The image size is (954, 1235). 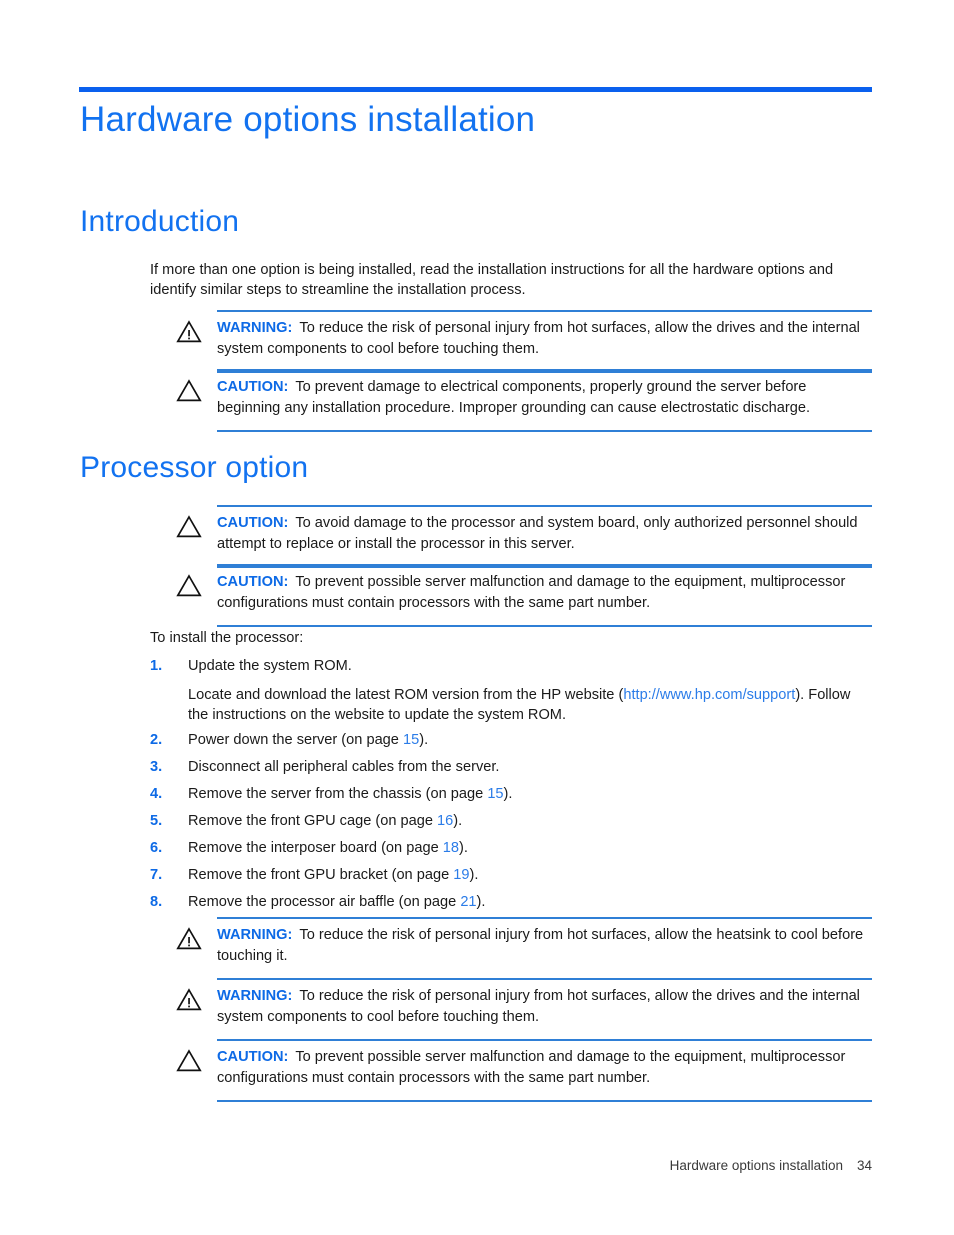 I want to click on step-number: 4., so click(x=156, y=794).